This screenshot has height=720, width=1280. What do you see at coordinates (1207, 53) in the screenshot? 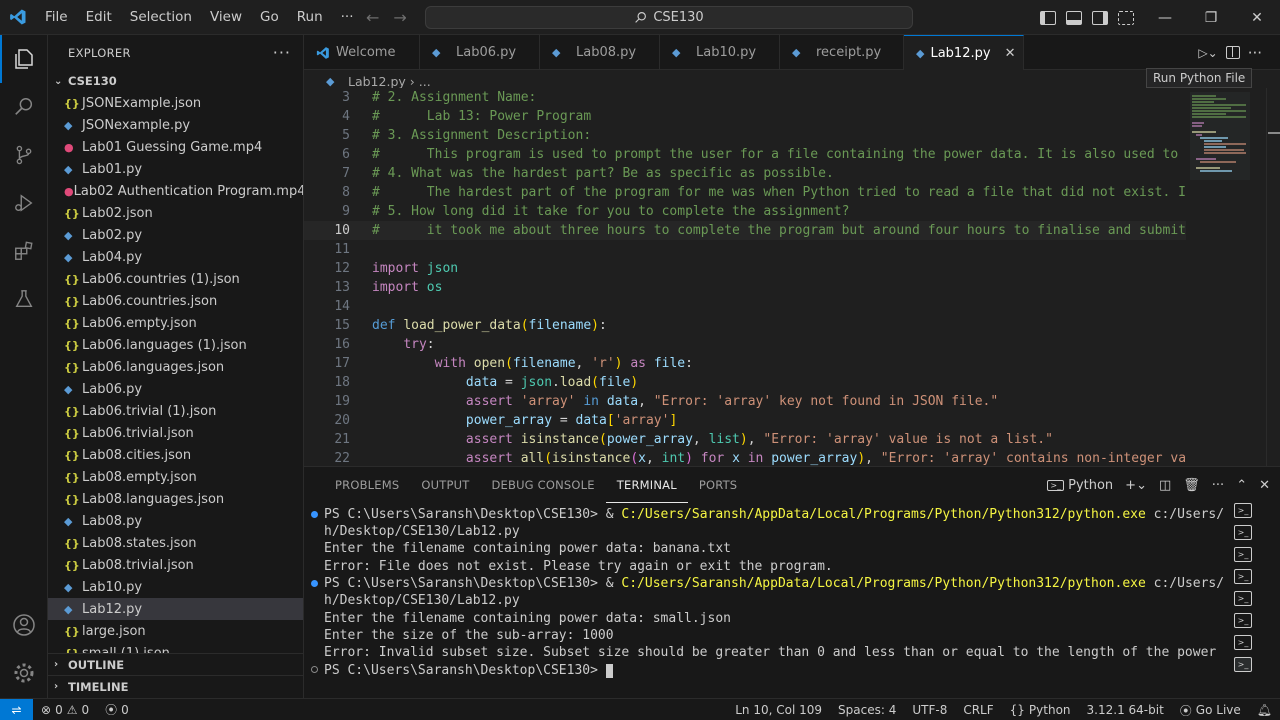
I see `run-python-file-icon: ▷⌄` at bounding box center [1207, 53].